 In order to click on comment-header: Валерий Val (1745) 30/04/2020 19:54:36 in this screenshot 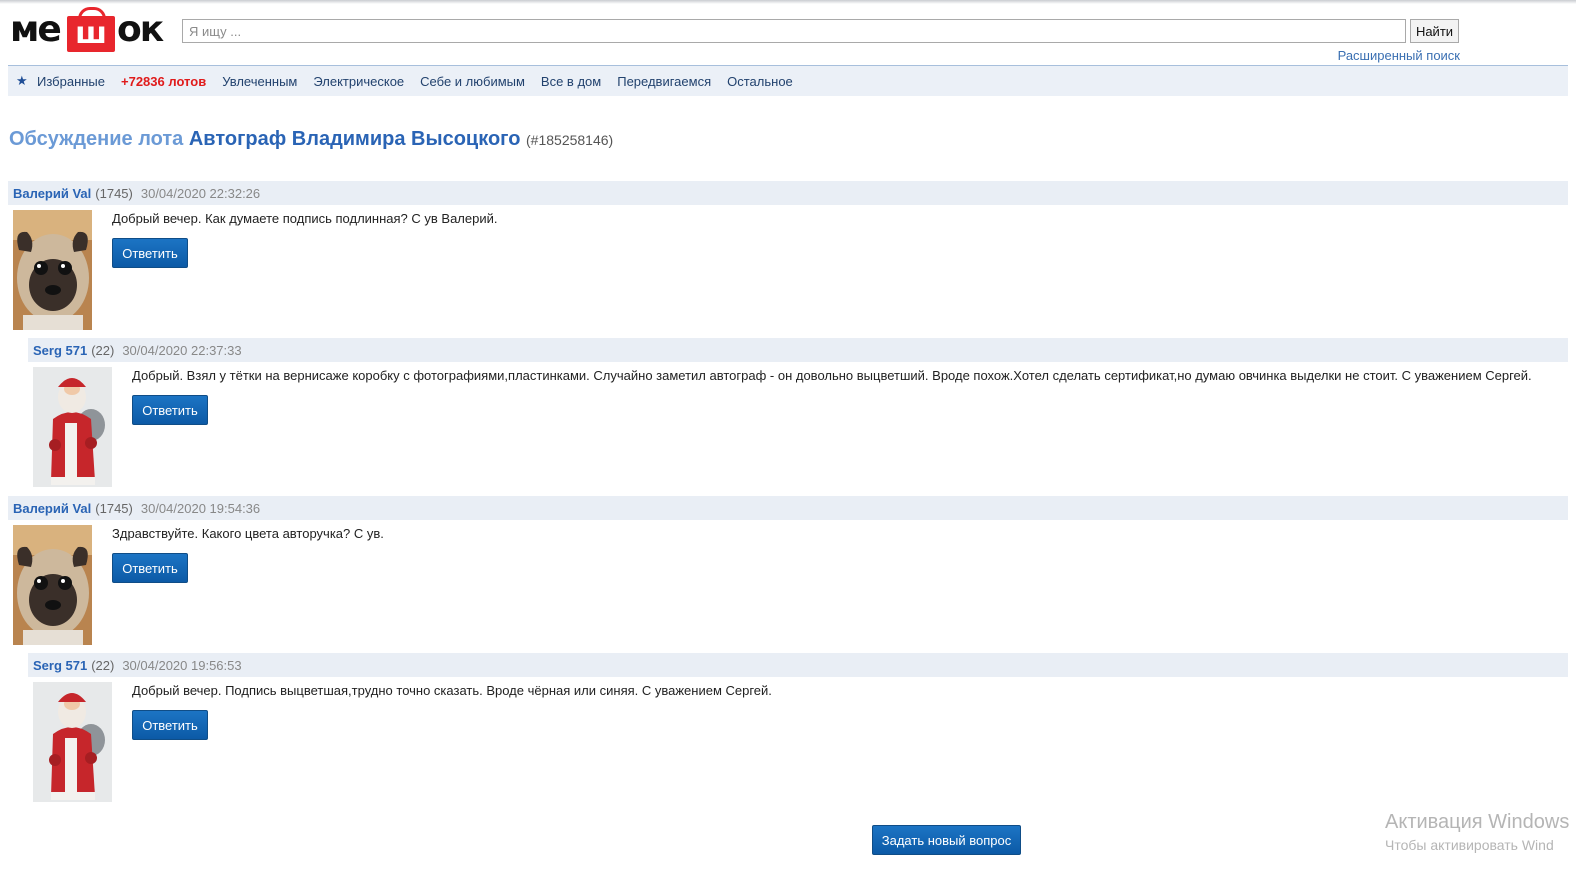, I will do `click(788, 508)`.